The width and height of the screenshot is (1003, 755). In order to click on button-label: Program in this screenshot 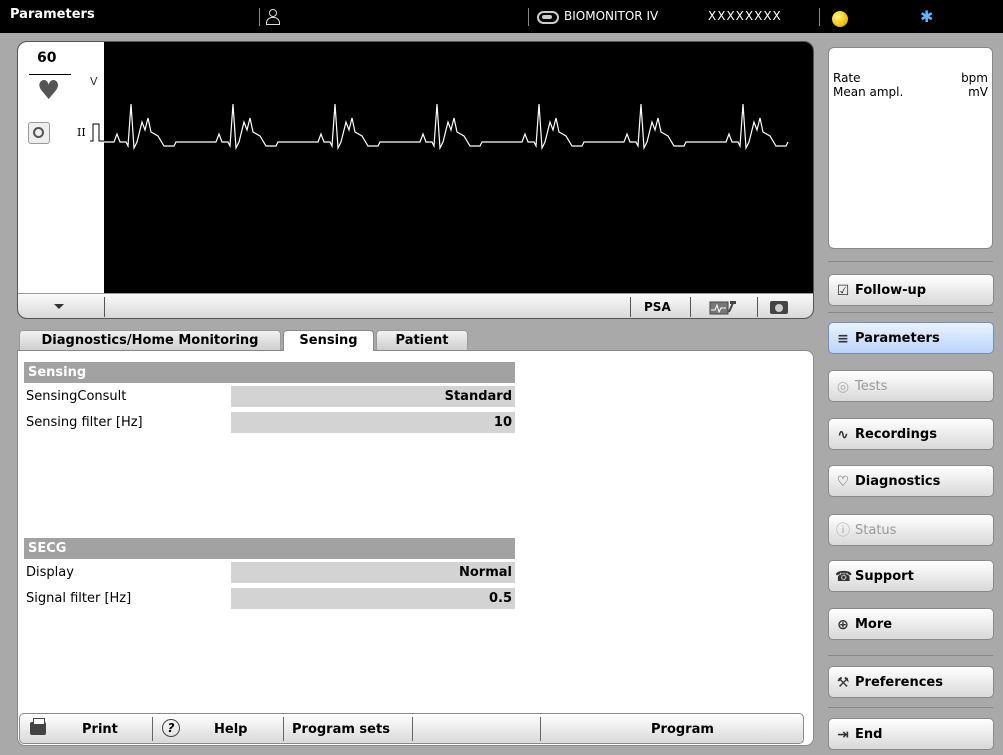, I will do `click(682, 729)`.